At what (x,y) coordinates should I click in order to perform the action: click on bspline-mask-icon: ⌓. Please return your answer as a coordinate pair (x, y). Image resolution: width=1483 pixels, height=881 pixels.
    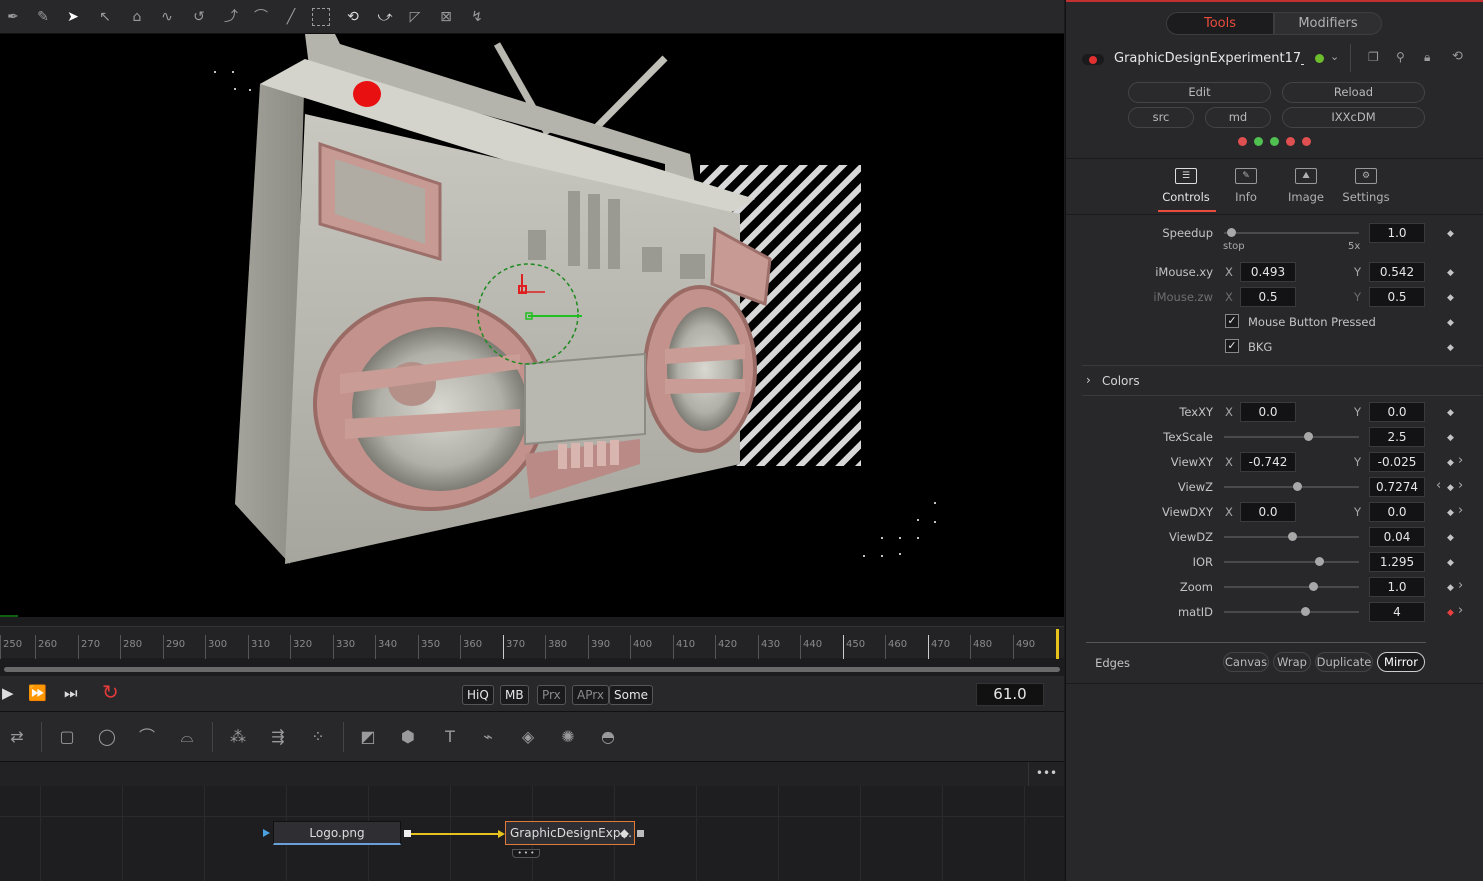
    Looking at the image, I should click on (187, 737).